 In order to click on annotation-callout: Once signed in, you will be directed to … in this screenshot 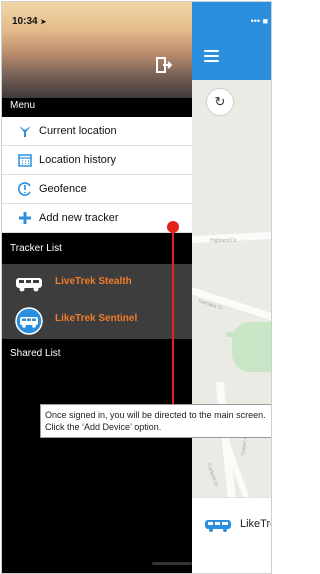, I will do `click(155, 421)`.